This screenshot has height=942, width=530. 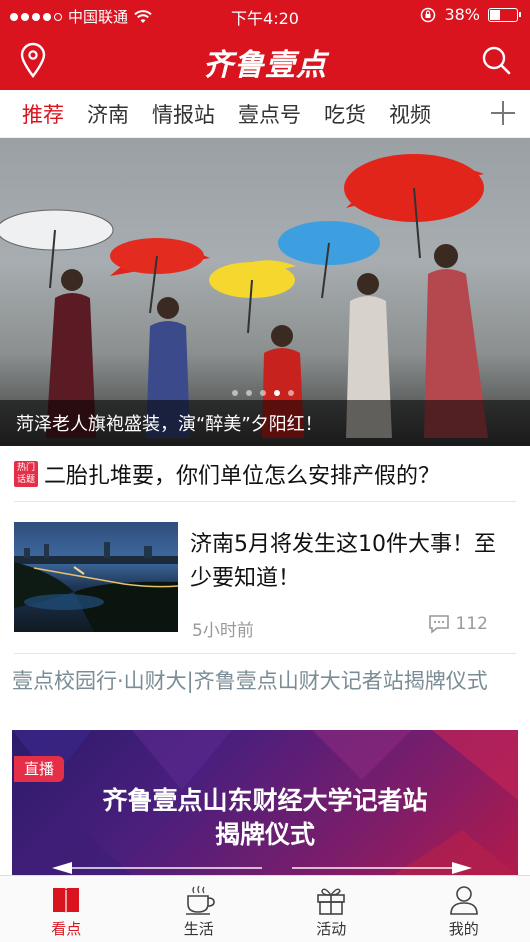 I want to click on channel-tabs: 推荐 济南 情报站 壹点号 吃货 视频, so click(x=265, y=114).